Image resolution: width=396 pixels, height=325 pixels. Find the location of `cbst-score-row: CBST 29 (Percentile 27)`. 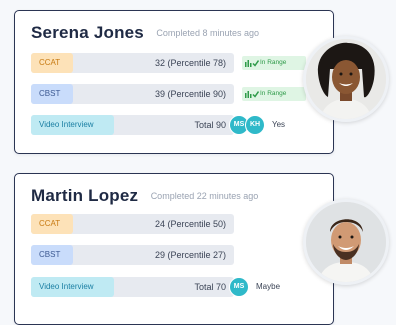

cbst-score-row: CBST 29 (Percentile 27) is located at coordinates (132, 255).